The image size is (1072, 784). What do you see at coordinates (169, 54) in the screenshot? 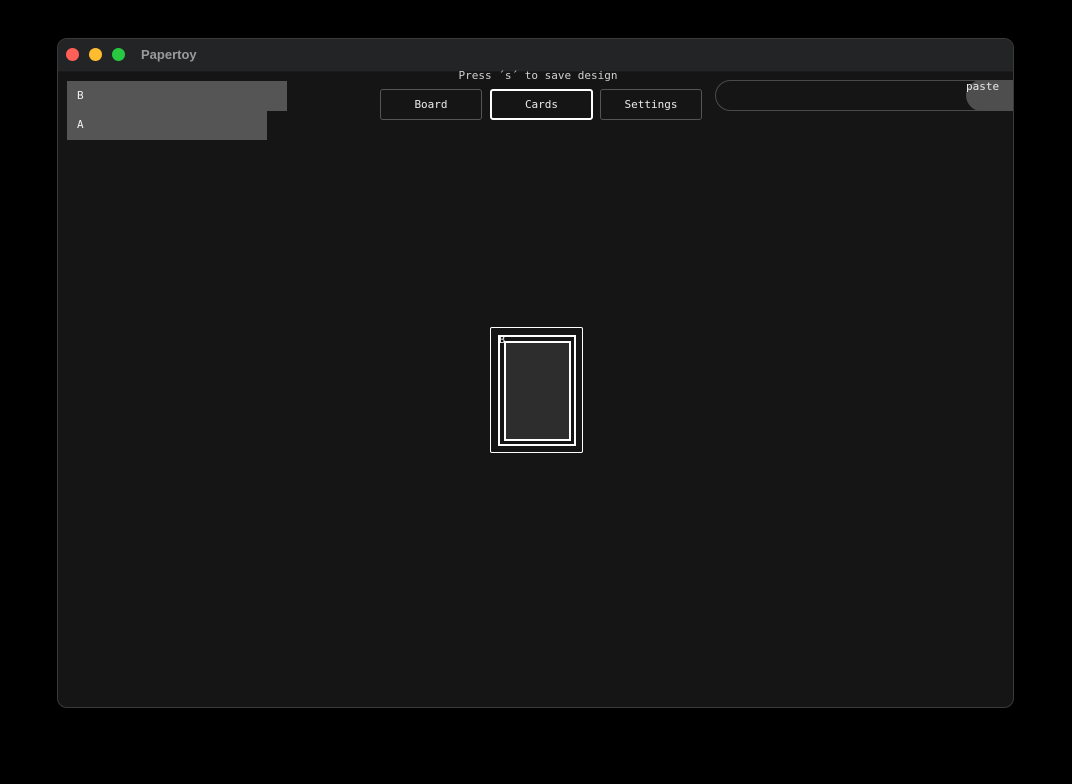
I see `window-title: Papertoy` at bounding box center [169, 54].